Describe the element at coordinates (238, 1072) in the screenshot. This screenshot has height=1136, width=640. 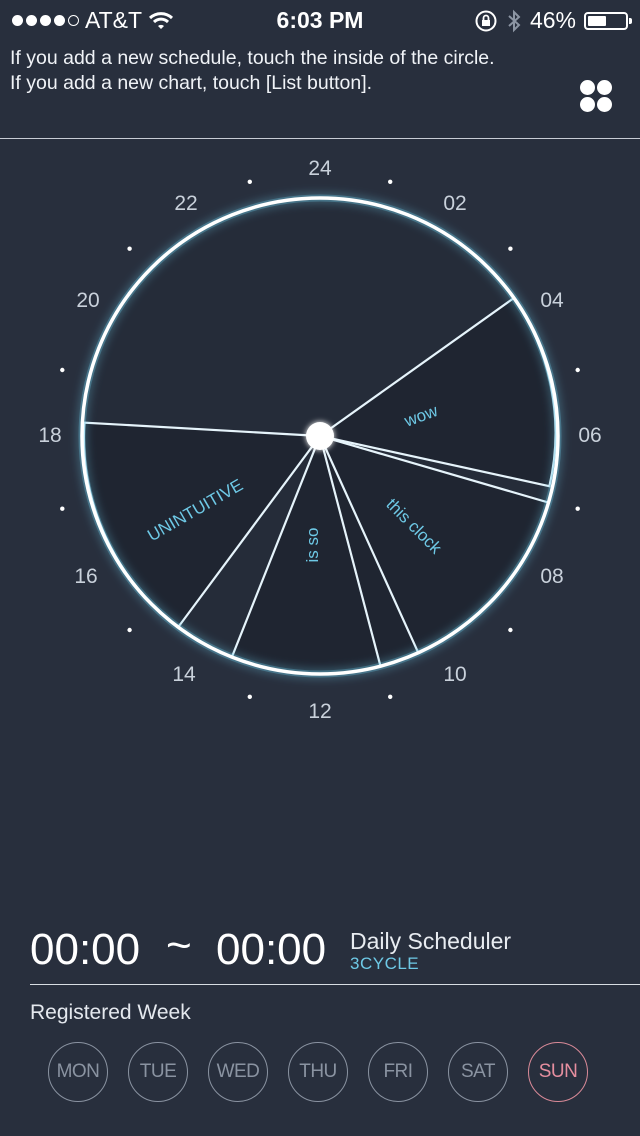
I see `day-button-wed: WED` at that location.